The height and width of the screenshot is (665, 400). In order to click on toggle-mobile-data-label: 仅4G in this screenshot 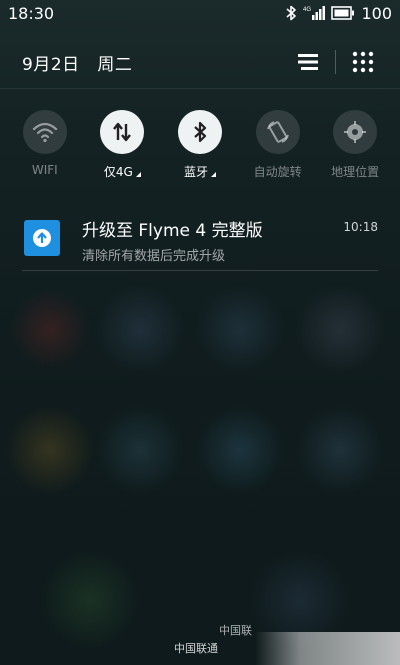, I will do `click(122, 171)`.